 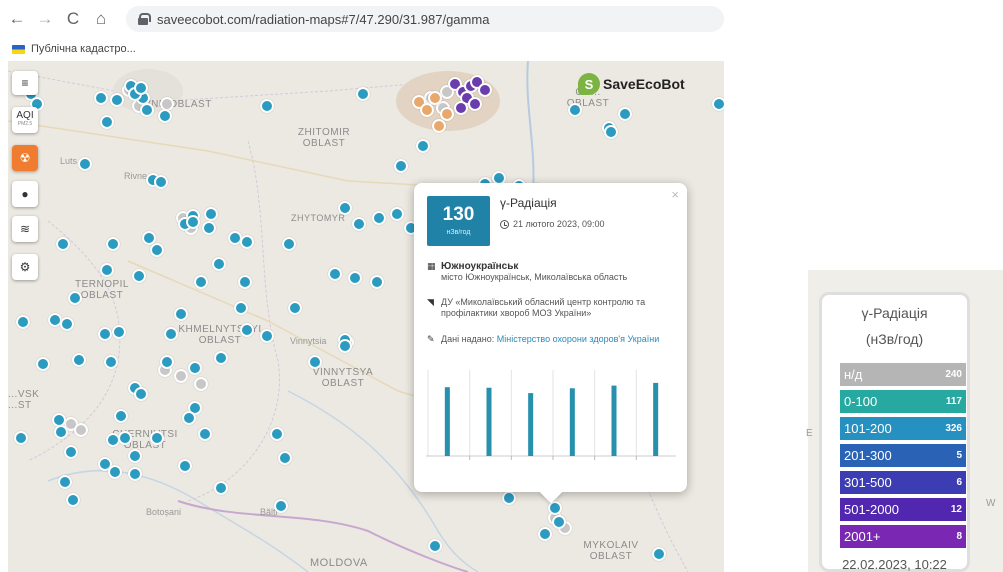 What do you see at coordinates (903, 428) in the screenshot?
I see `legend-row: 101-200 326` at bounding box center [903, 428].